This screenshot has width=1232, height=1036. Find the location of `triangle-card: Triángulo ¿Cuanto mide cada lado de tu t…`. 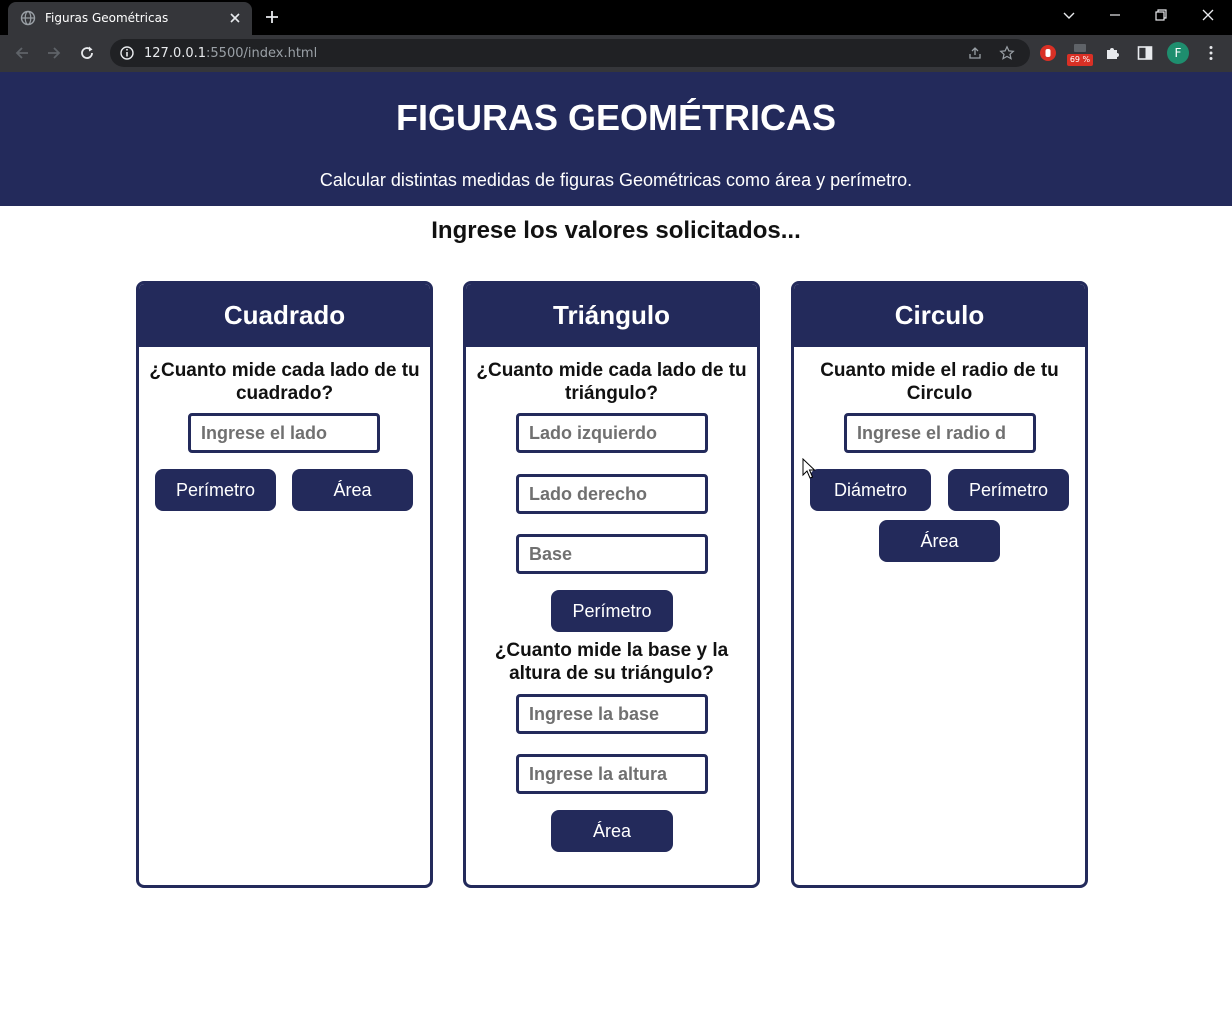

triangle-card: Triángulo ¿Cuanto mide cada lado de tu t… is located at coordinates (611, 584).